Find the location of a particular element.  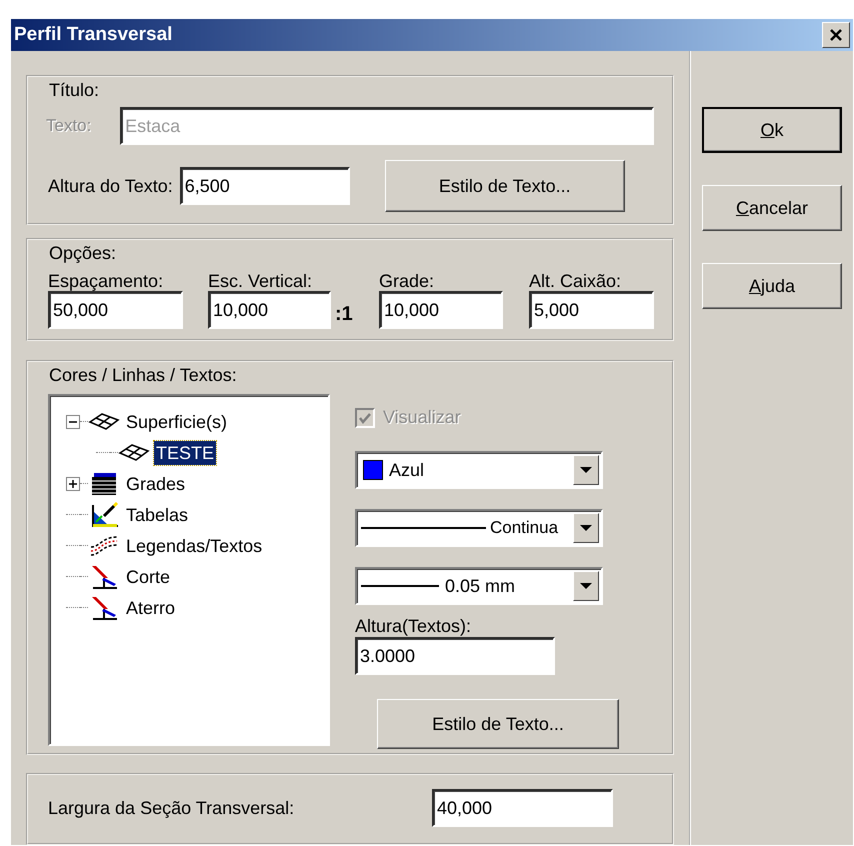

dialog-button: Ok is located at coordinates (772, 130).